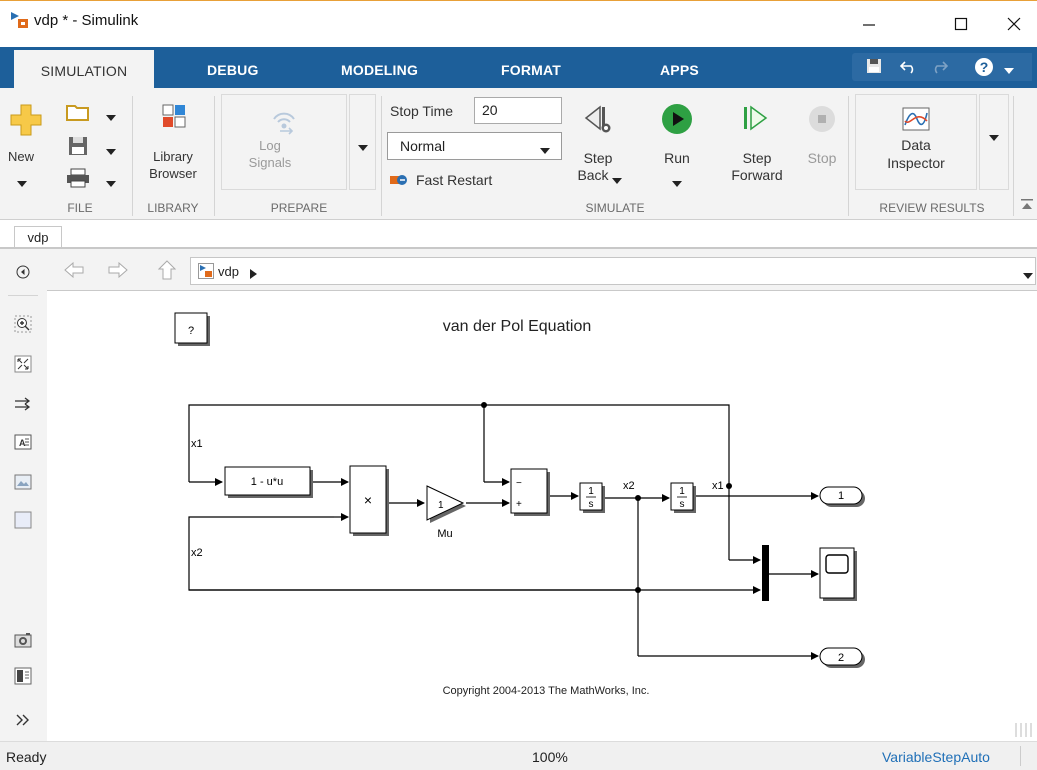 The image size is (1037, 770). I want to click on window-title: vdp * - Simulink, so click(86, 20).